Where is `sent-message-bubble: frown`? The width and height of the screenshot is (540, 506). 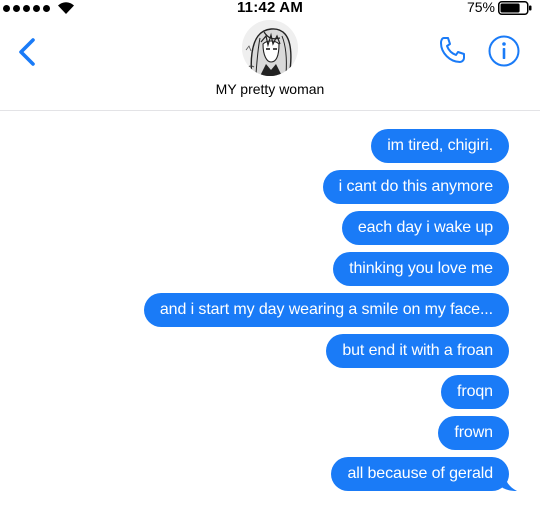 sent-message-bubble: frown is located at coordinates (473, 433).